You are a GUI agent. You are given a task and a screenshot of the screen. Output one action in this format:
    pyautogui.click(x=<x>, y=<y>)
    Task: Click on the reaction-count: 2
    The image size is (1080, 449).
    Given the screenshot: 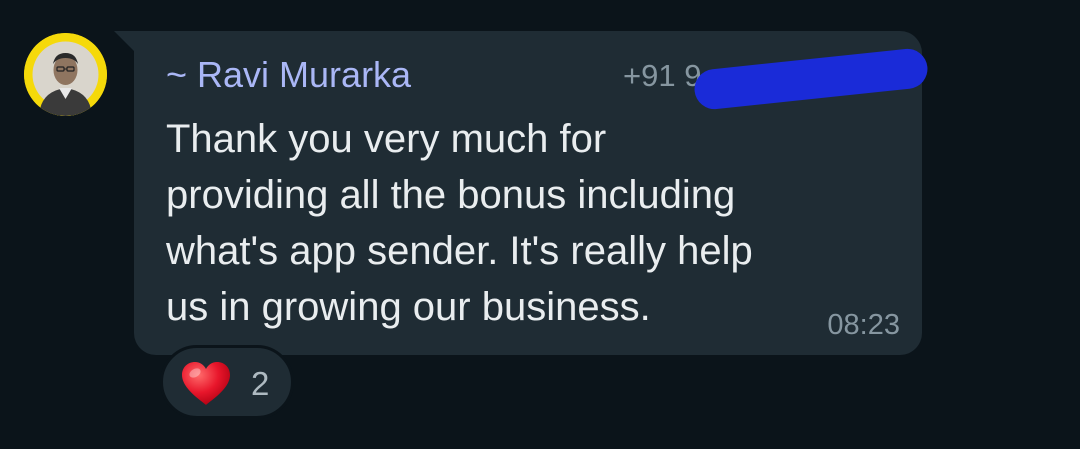 What is the action you would take?
    pyautogui.click(x=260, y=383)
    